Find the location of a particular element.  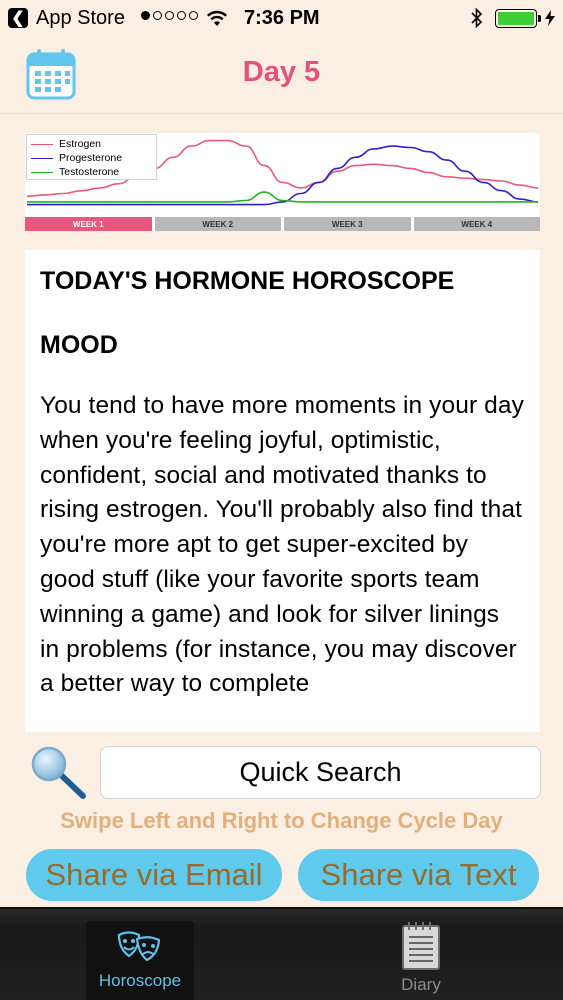

battery-tip is located at coordinates (539, 18).